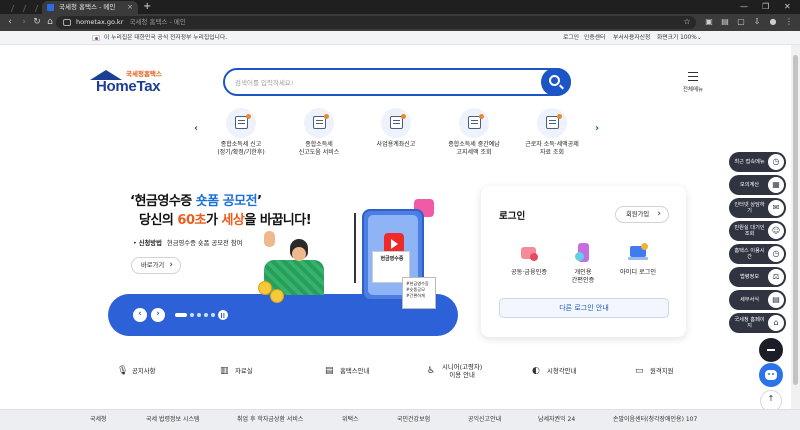  I want to click on tab-title: 국세청 홈택스 - 메인, so click(87, 7).